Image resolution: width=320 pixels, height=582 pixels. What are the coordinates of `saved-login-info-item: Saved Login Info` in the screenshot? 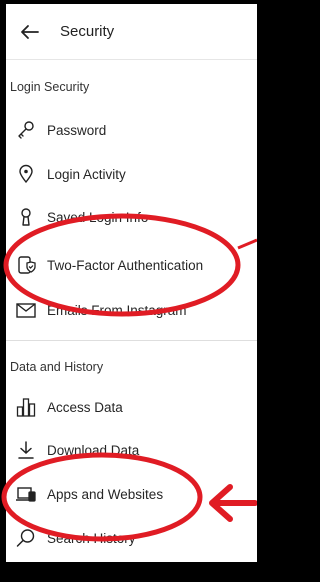 It's located at (82, 217).